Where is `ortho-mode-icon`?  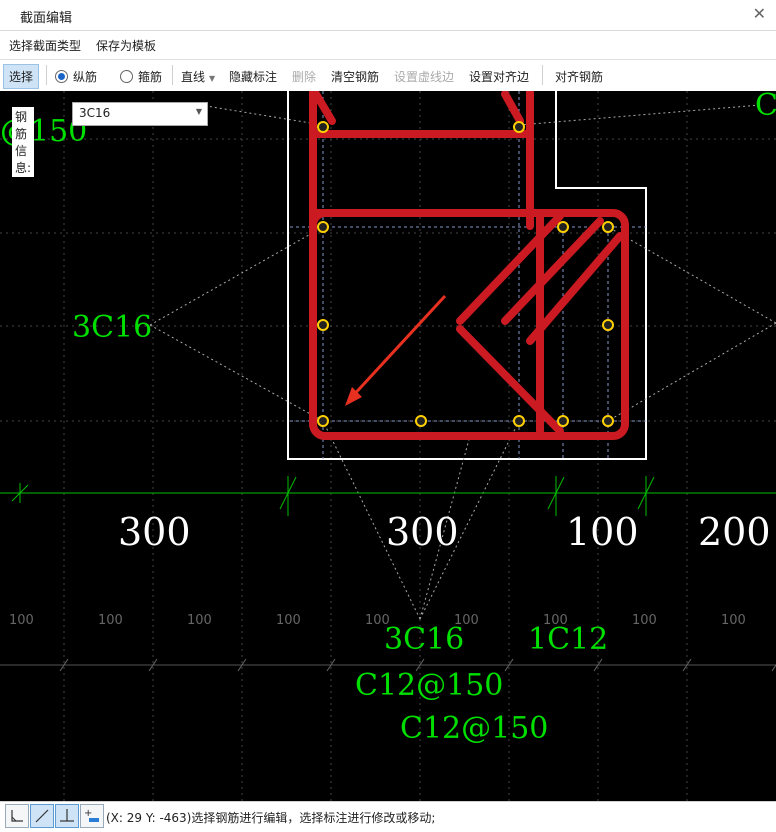
ortho-mode-icon is located at coordinates (17, 816).